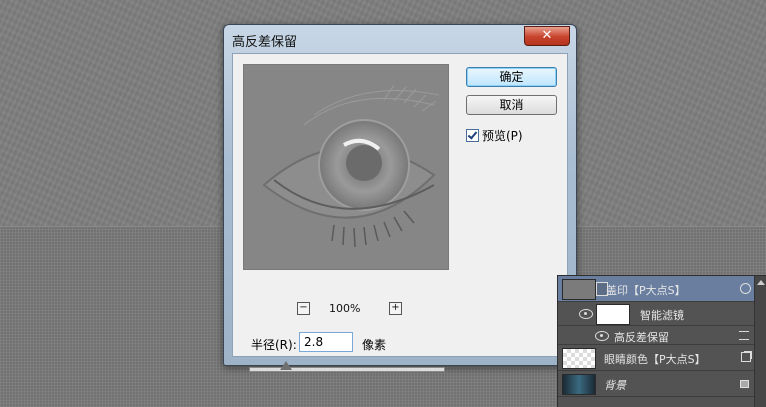  I want to click on filter-preview, so click(346, 167).